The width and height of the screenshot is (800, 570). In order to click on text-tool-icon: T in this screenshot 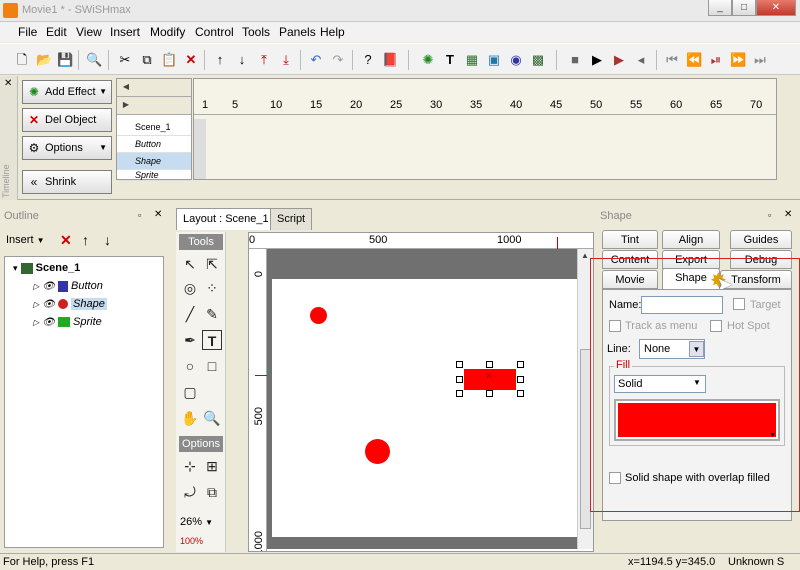, I will do `click(212, 340)`.